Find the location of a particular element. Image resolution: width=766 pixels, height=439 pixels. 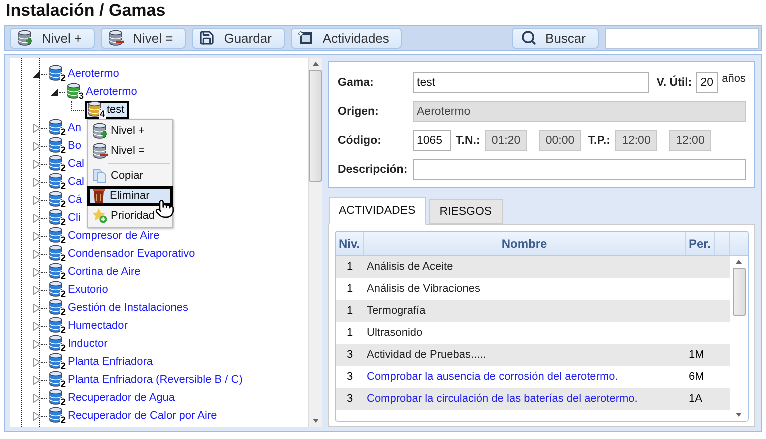

input-field: 20 is located at coordinates (707, 82).